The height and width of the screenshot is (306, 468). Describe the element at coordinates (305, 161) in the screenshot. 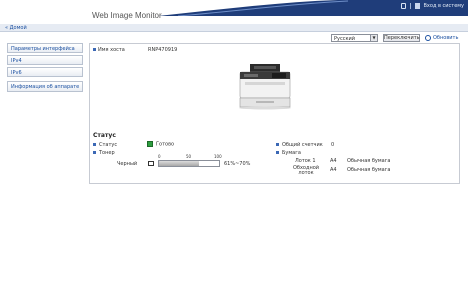

I see `tray-name: Лоток 1` at that location.